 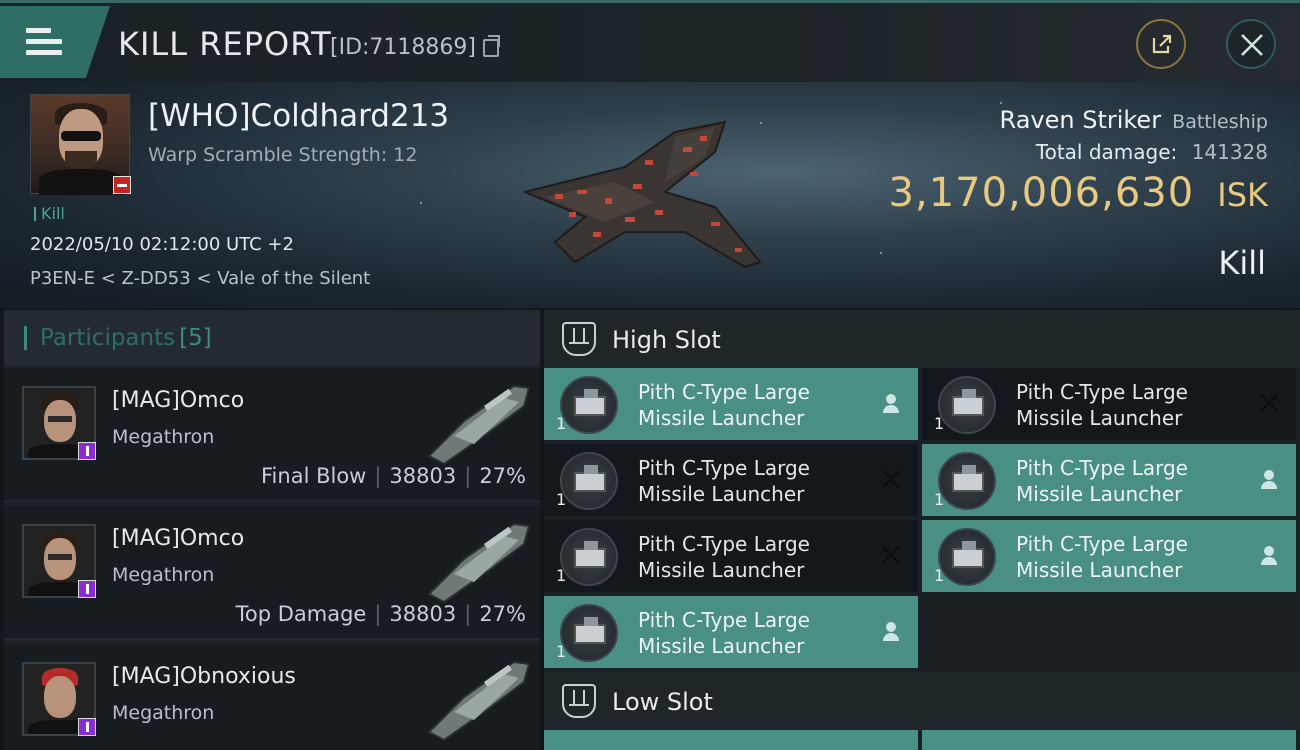 What do you see at coordinates (108, 338) in the screenshot?
I see `participants-title: Participants` at bounding box center [108, 338].